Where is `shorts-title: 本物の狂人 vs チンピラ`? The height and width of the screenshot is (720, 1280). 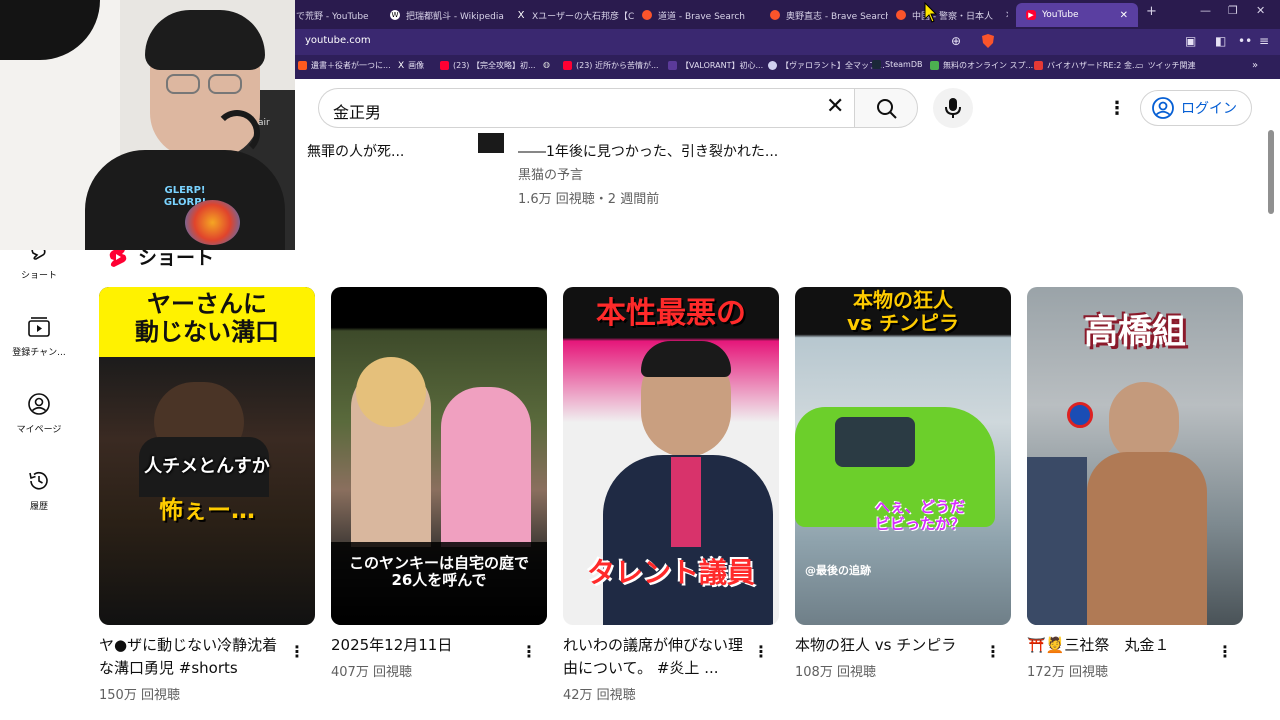
shorts-title: 本物の狂人 vs チンピラ is located at coordinates (890, 645).